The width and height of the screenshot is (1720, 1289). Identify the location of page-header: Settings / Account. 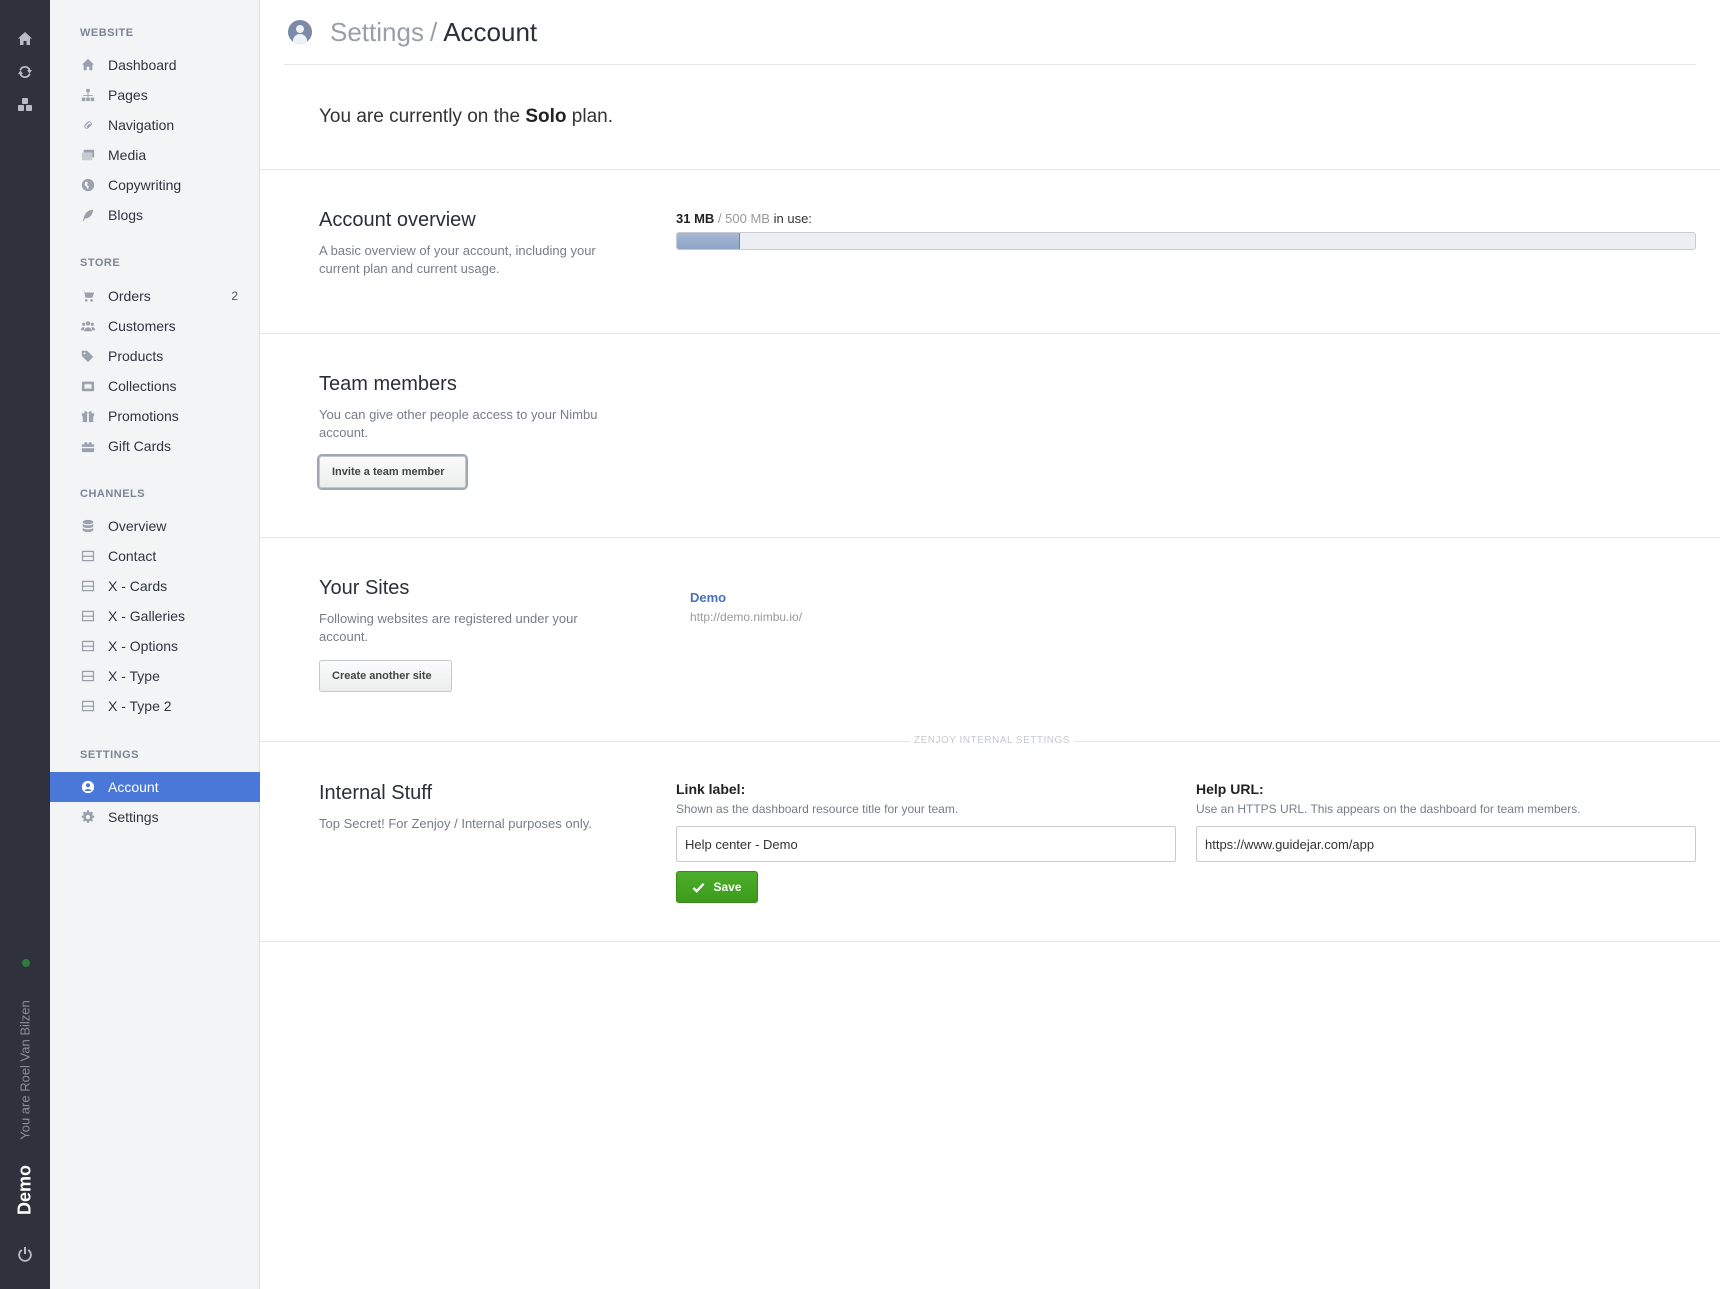
(990, 32).